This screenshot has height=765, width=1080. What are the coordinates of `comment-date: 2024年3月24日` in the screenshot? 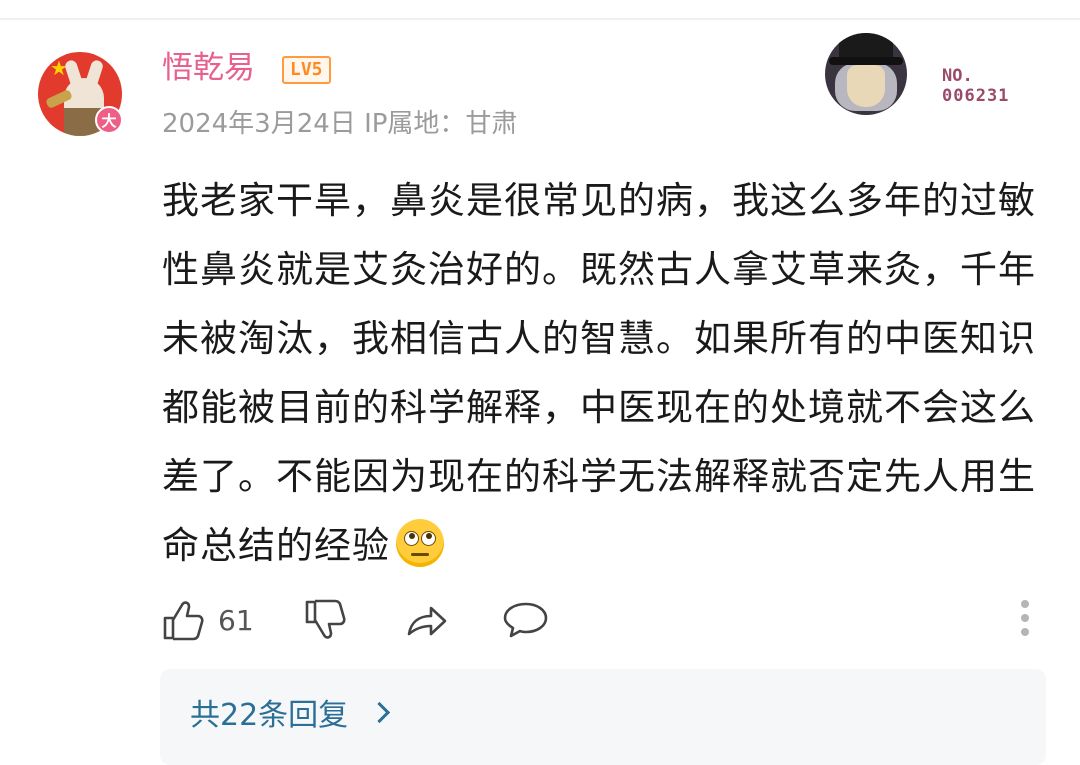 It's located at (259, 124).